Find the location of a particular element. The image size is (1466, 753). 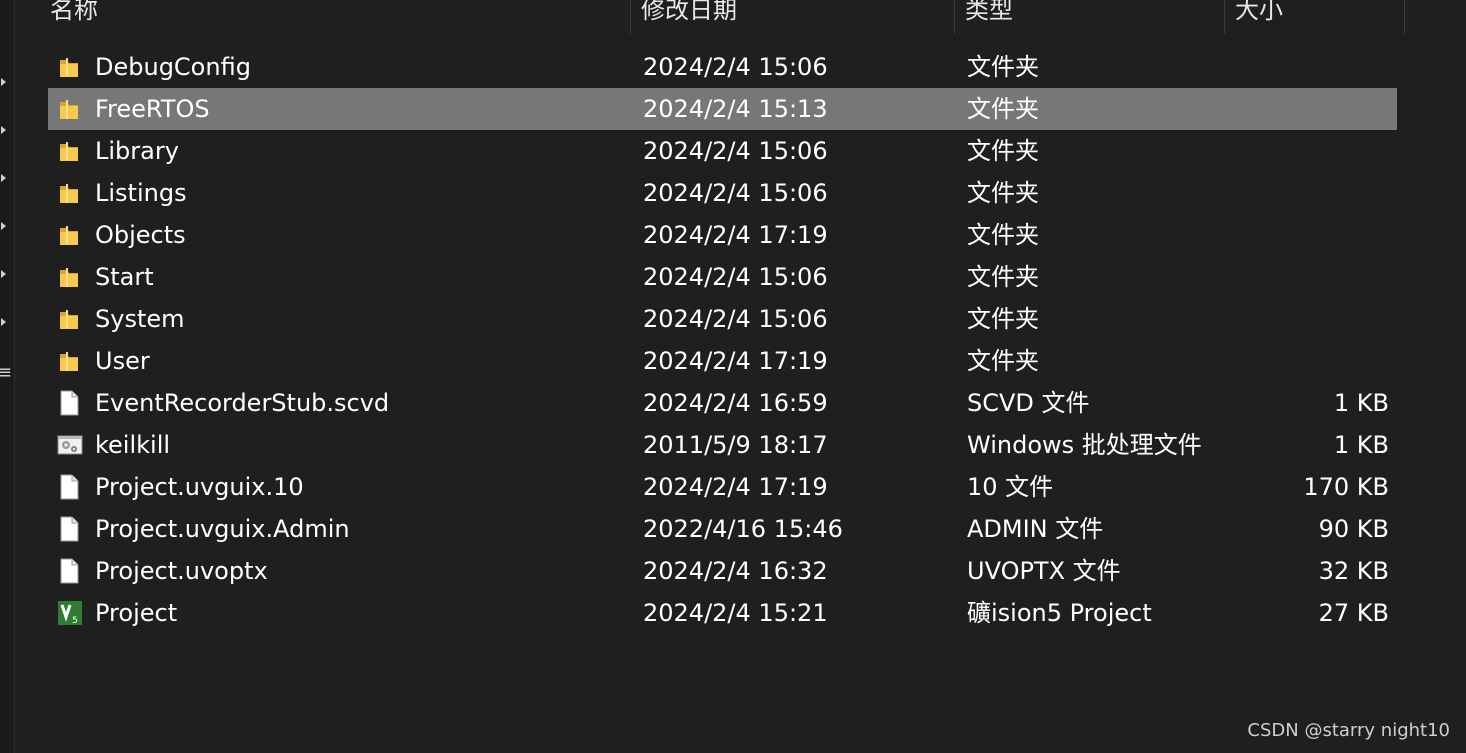

file-name: DebugConfig is located at coordinates (173, 67).